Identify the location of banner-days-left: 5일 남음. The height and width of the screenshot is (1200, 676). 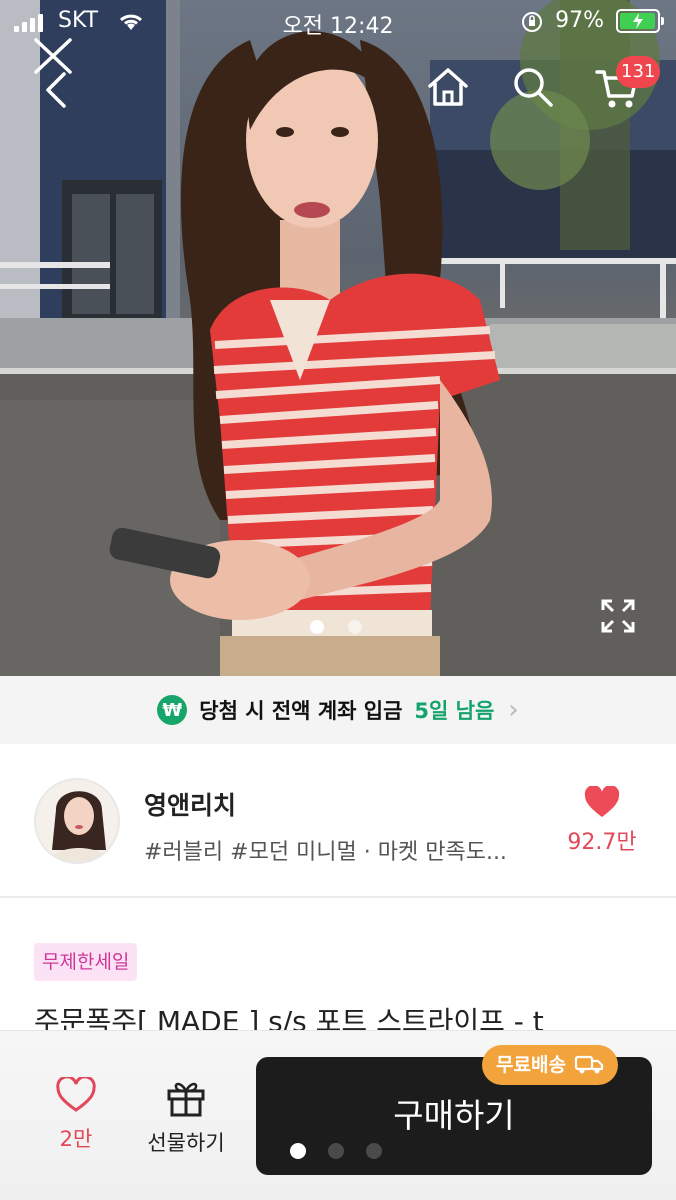
(454, 711).